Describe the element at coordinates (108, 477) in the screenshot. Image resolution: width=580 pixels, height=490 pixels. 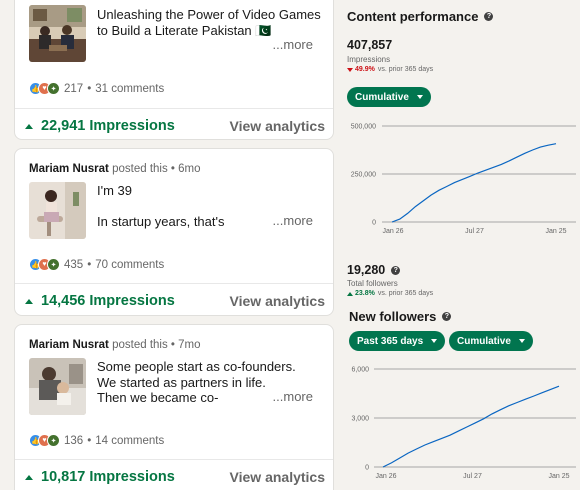
I see `impressions-label: 10,817 Impressions` at that location.